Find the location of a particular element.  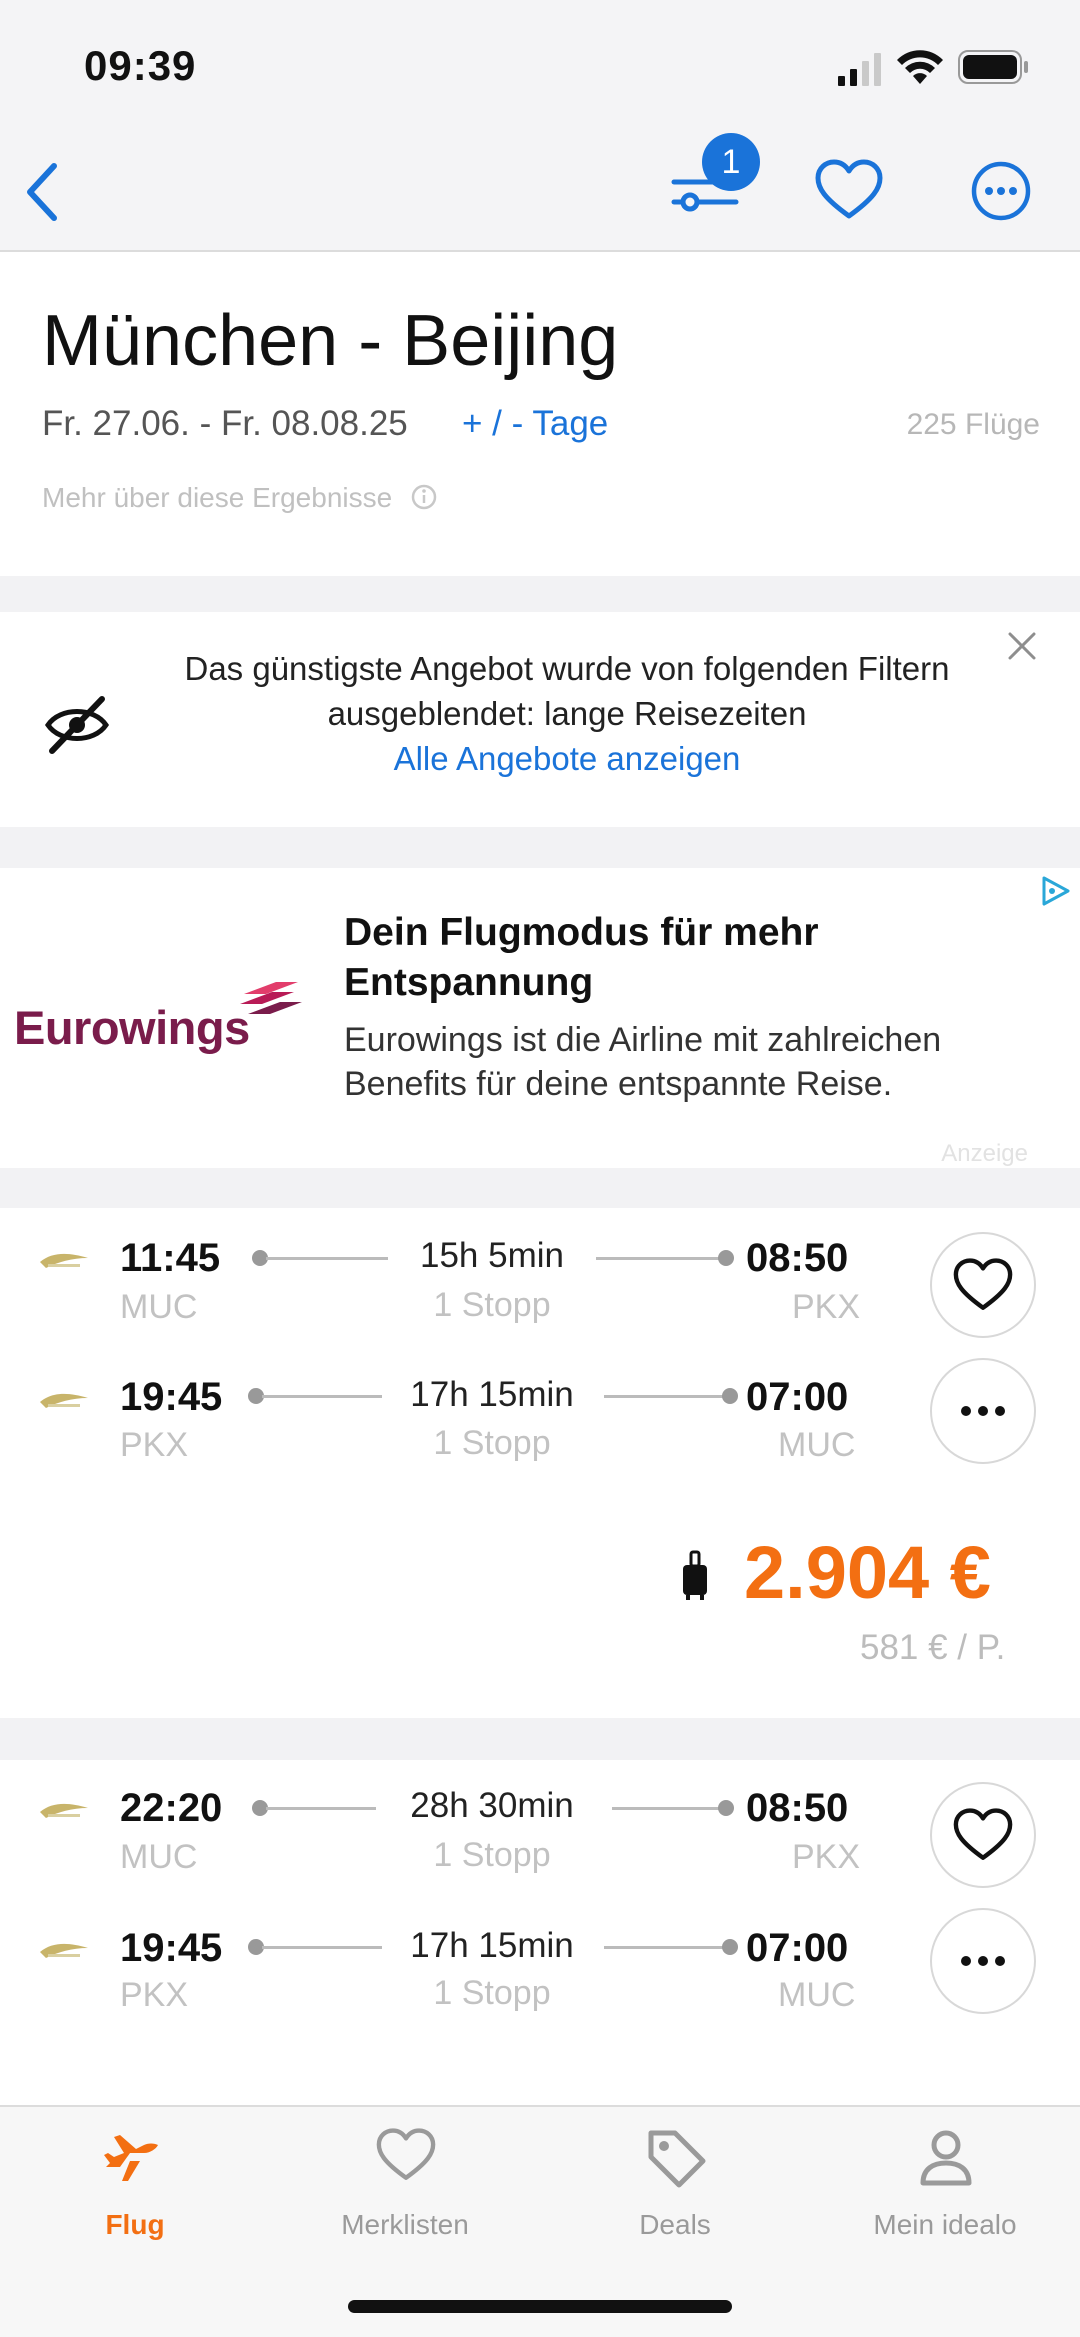

ad-title: Dein Flugmodus für mehr Entspannung is located at coordinates (581, 957).